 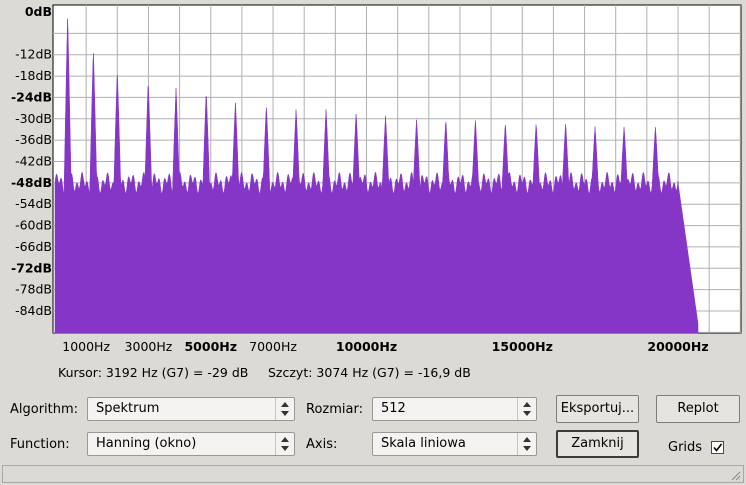 What do you see at coordinates (33, 246) in the screenshot?
I see `y-tick-label: -66dB` at bounding box center [33, 246].